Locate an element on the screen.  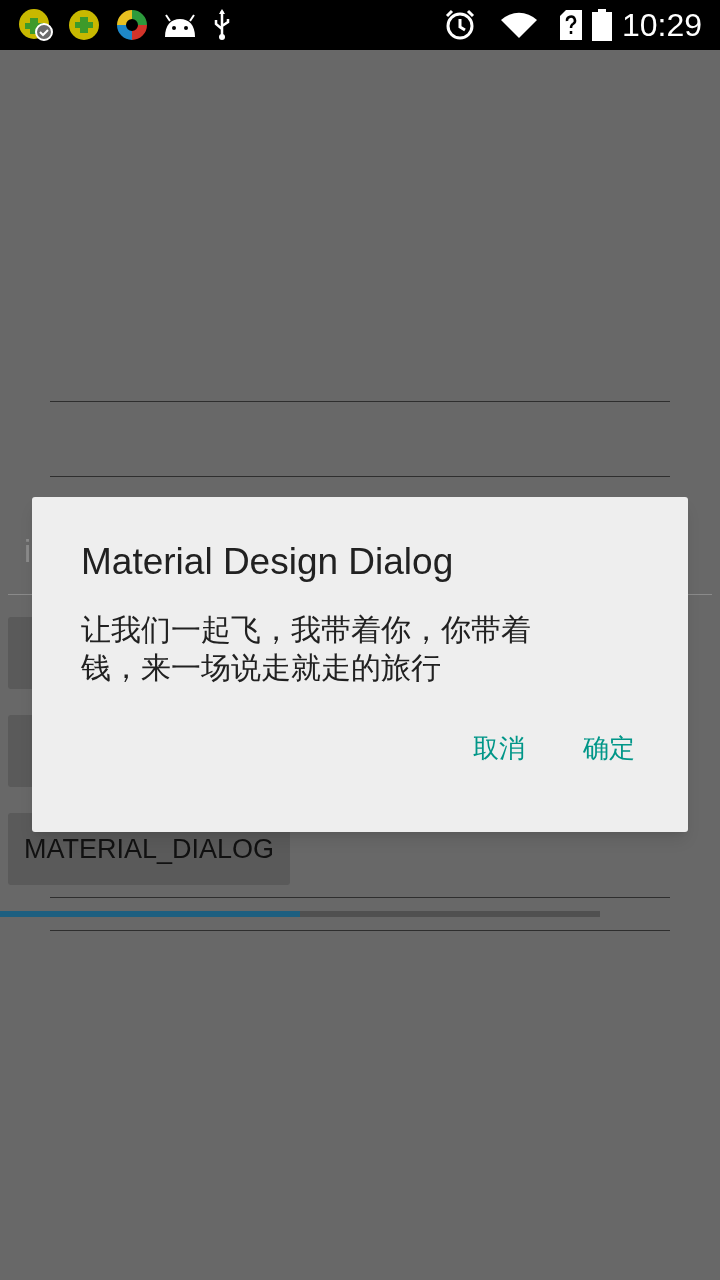
wifi-icon is located at coordinates (518, 25).